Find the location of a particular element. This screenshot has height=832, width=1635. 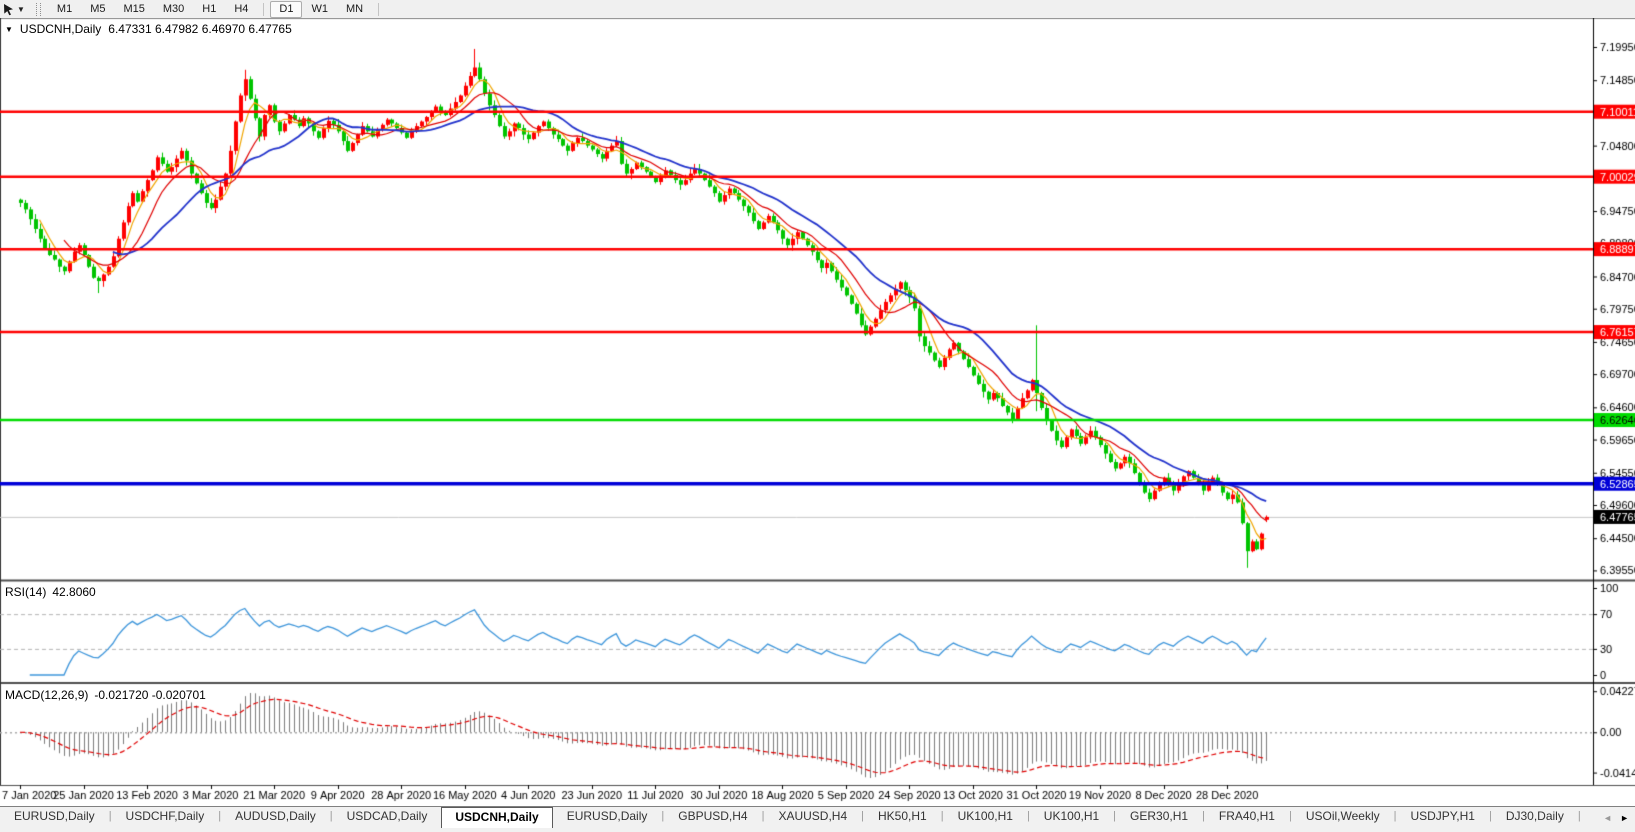

timeframe-button-D1: D1 is located at coordinates (286, 9).